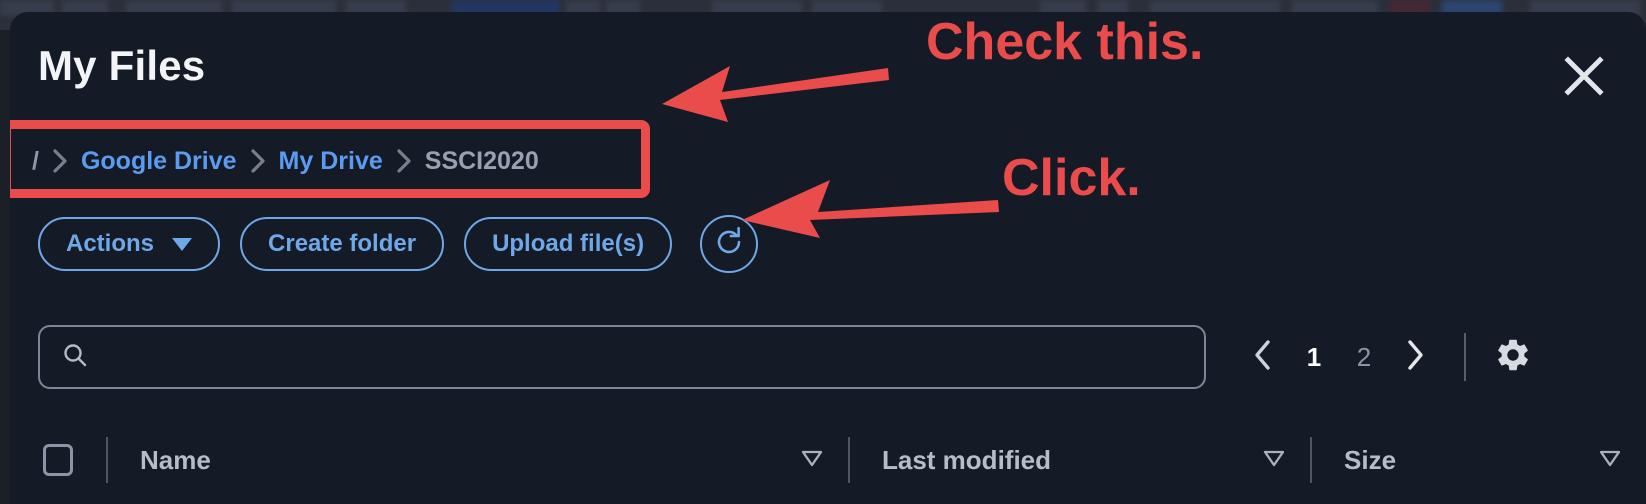 The height and width of the screenshot is (504, 1646). Describe the element at coordinates (643, 357) in the screenshot. I see `search-input` at that location.